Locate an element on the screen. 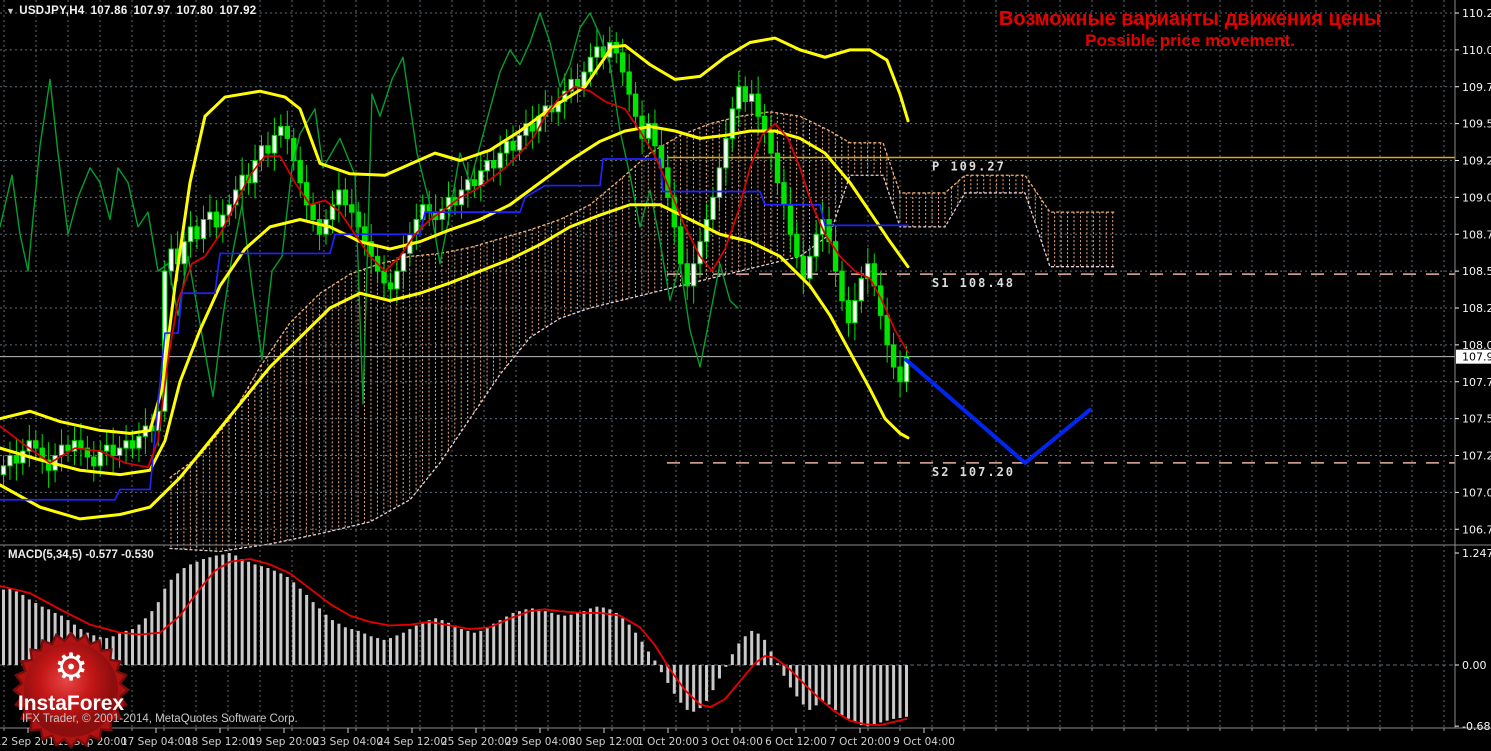 The image size is (1491, 751). price-tick-label: 107.75 is located at coordinates (1476, 382).